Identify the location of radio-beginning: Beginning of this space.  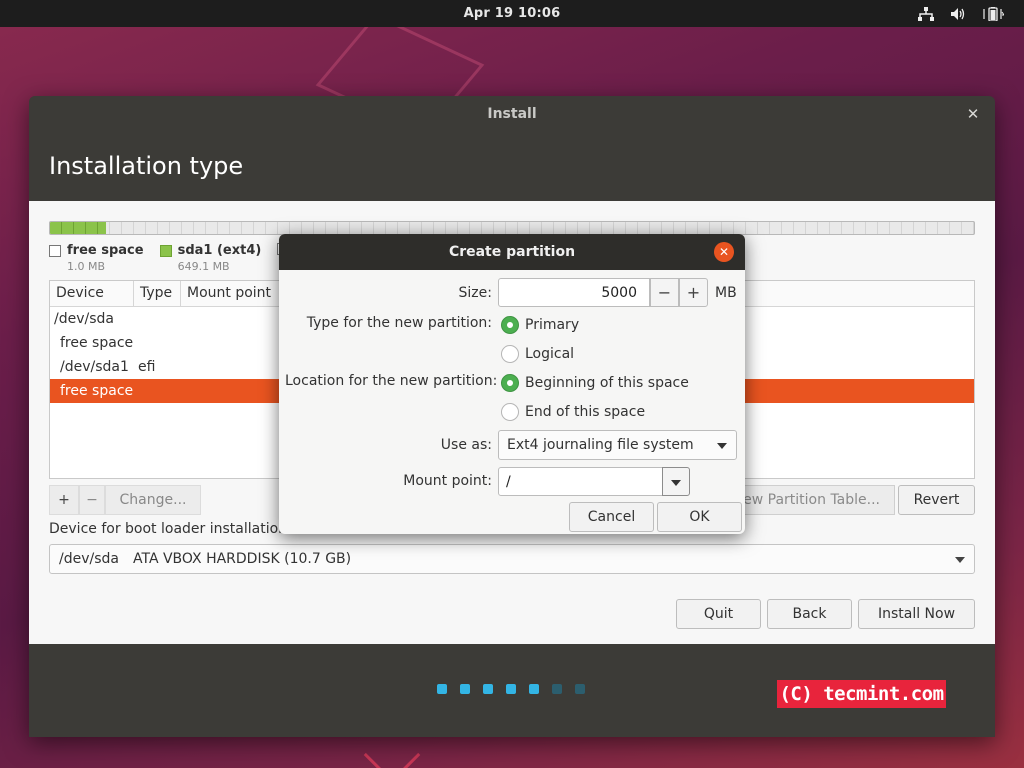
(595, 383).